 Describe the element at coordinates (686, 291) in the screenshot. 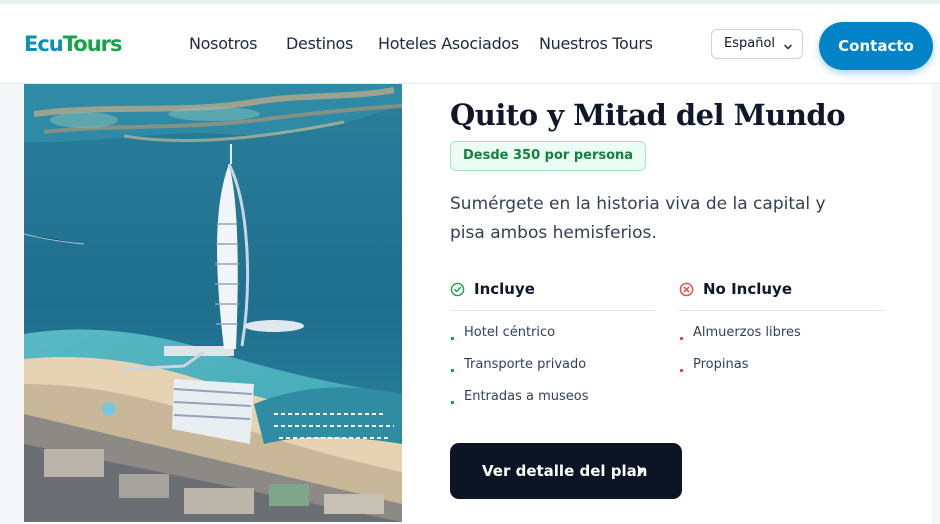

I see `x-circle-icon` at that location.